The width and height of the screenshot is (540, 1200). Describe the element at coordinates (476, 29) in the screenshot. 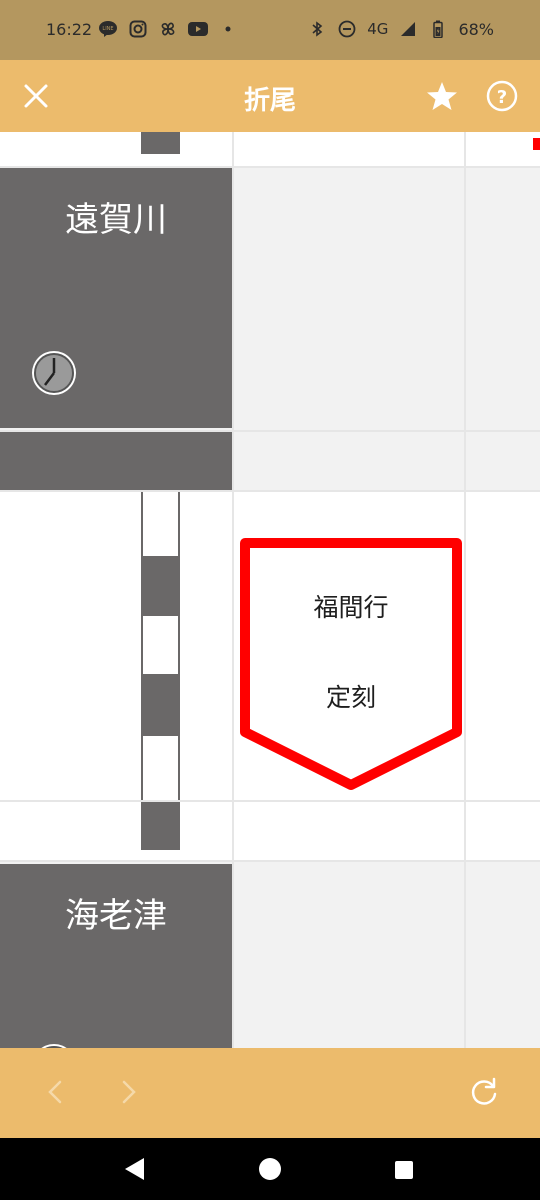

I see `battery-percent: 68%` at that location.